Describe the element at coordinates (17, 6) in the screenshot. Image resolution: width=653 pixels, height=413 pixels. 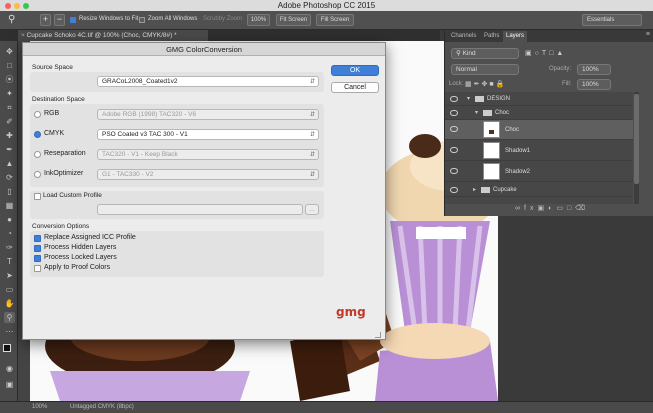
I see `minimize-window-icon` at that location.